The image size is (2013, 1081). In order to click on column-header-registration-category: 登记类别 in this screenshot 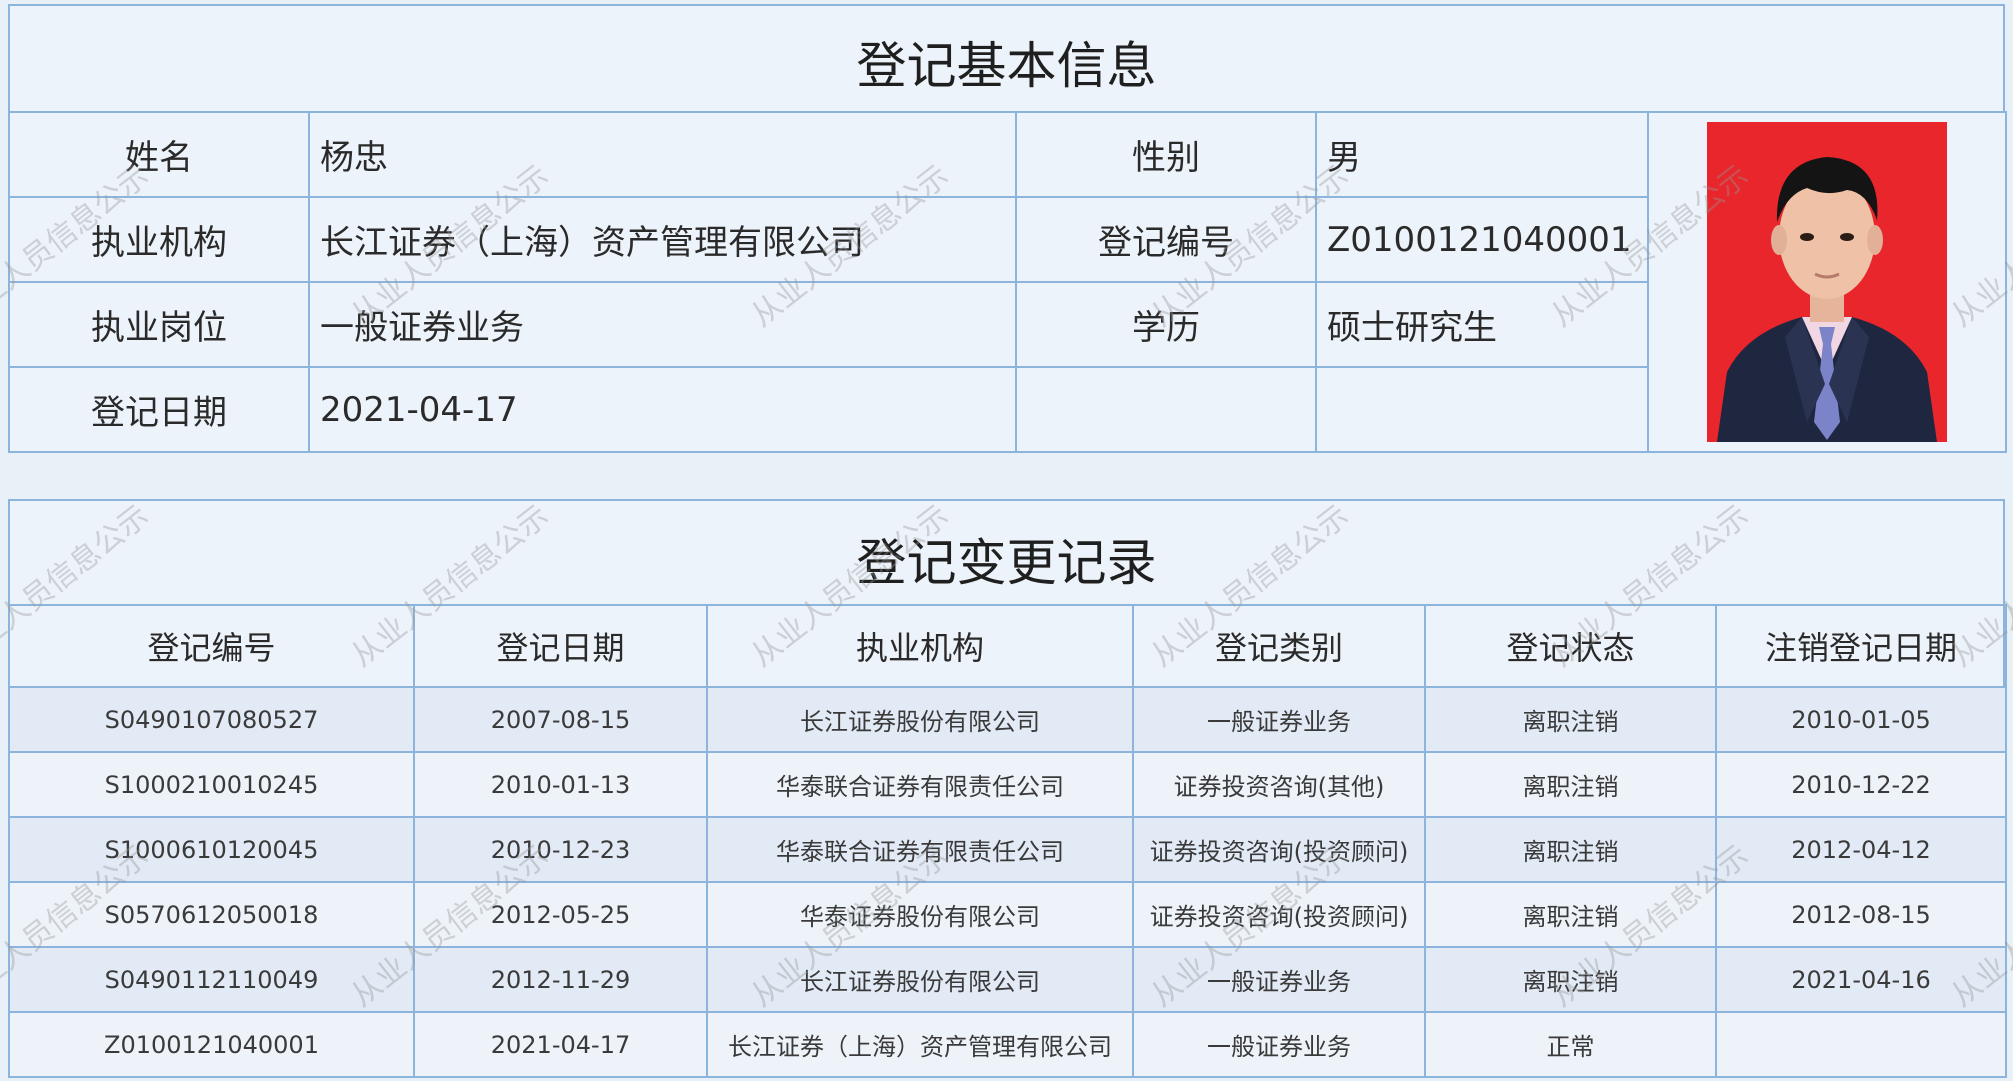, I will do `click(1279, 646)`.